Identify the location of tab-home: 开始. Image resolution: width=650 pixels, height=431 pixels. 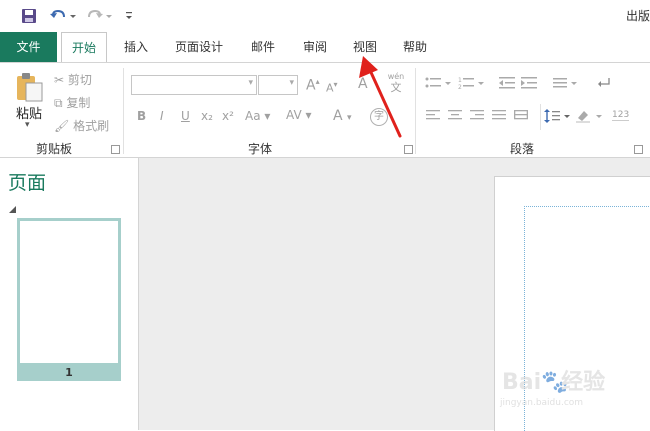
(84, 47).